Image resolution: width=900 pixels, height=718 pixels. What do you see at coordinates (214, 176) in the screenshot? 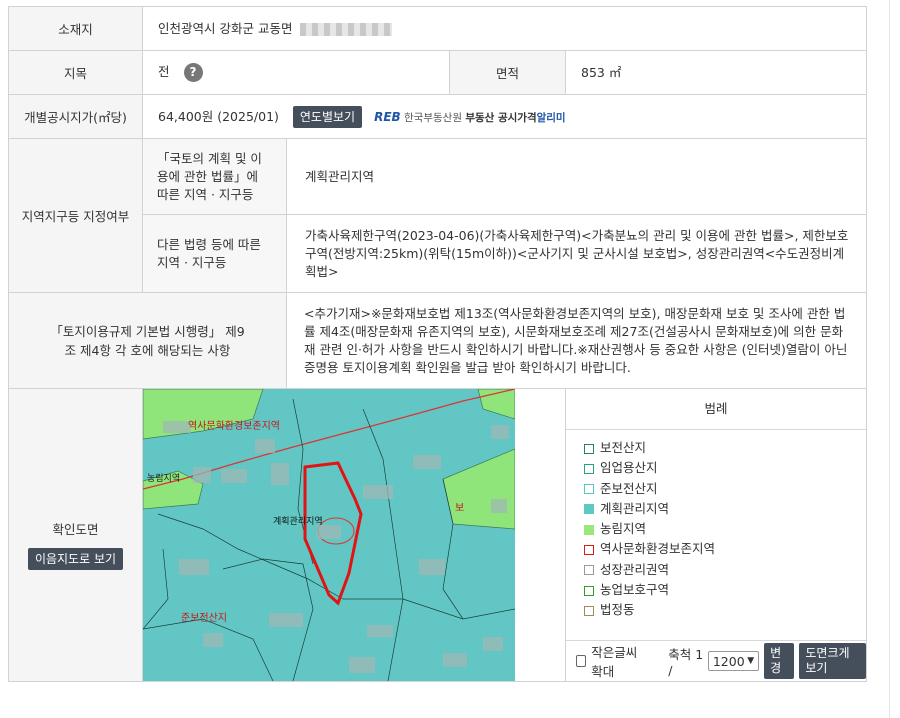
I see `zoning-law-label: 「국토의 계획 및 이용에 관한 법률」에 따른 지역 · 지구등` at bounding box center [214, 176].